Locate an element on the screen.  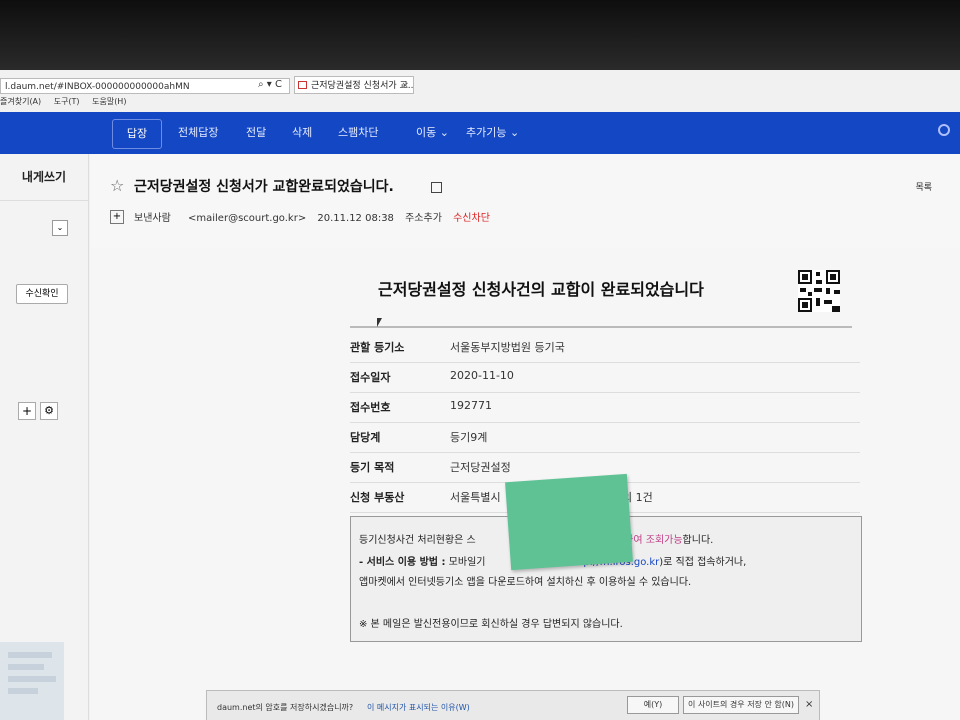
row-registry-office: 관할 등기소 서울동부지방법원 등기국 is located at coordinates (605, 347).